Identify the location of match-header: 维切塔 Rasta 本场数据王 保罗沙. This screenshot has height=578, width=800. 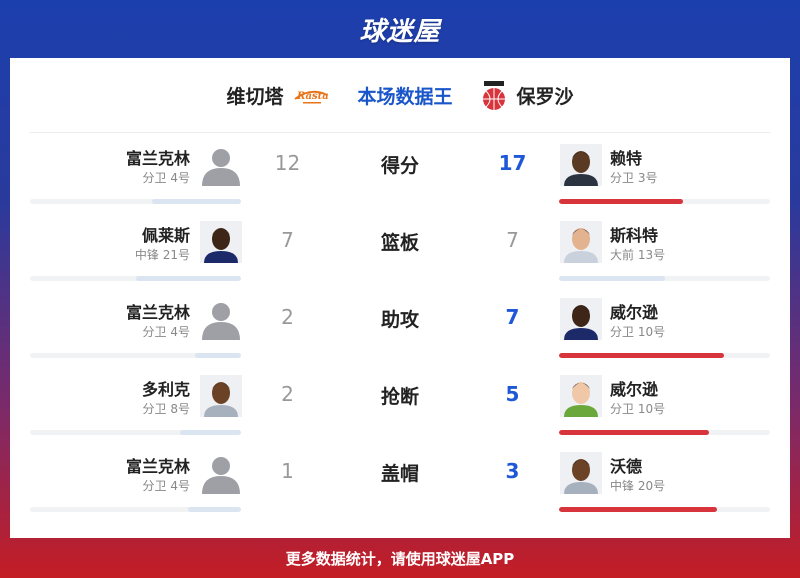
(400, 95).